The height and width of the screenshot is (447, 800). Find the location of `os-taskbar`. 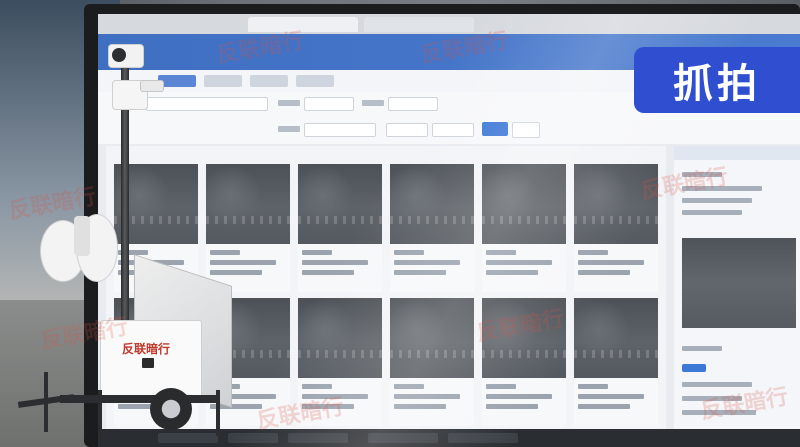

os-taskbar is located at coordinates (449, 438).